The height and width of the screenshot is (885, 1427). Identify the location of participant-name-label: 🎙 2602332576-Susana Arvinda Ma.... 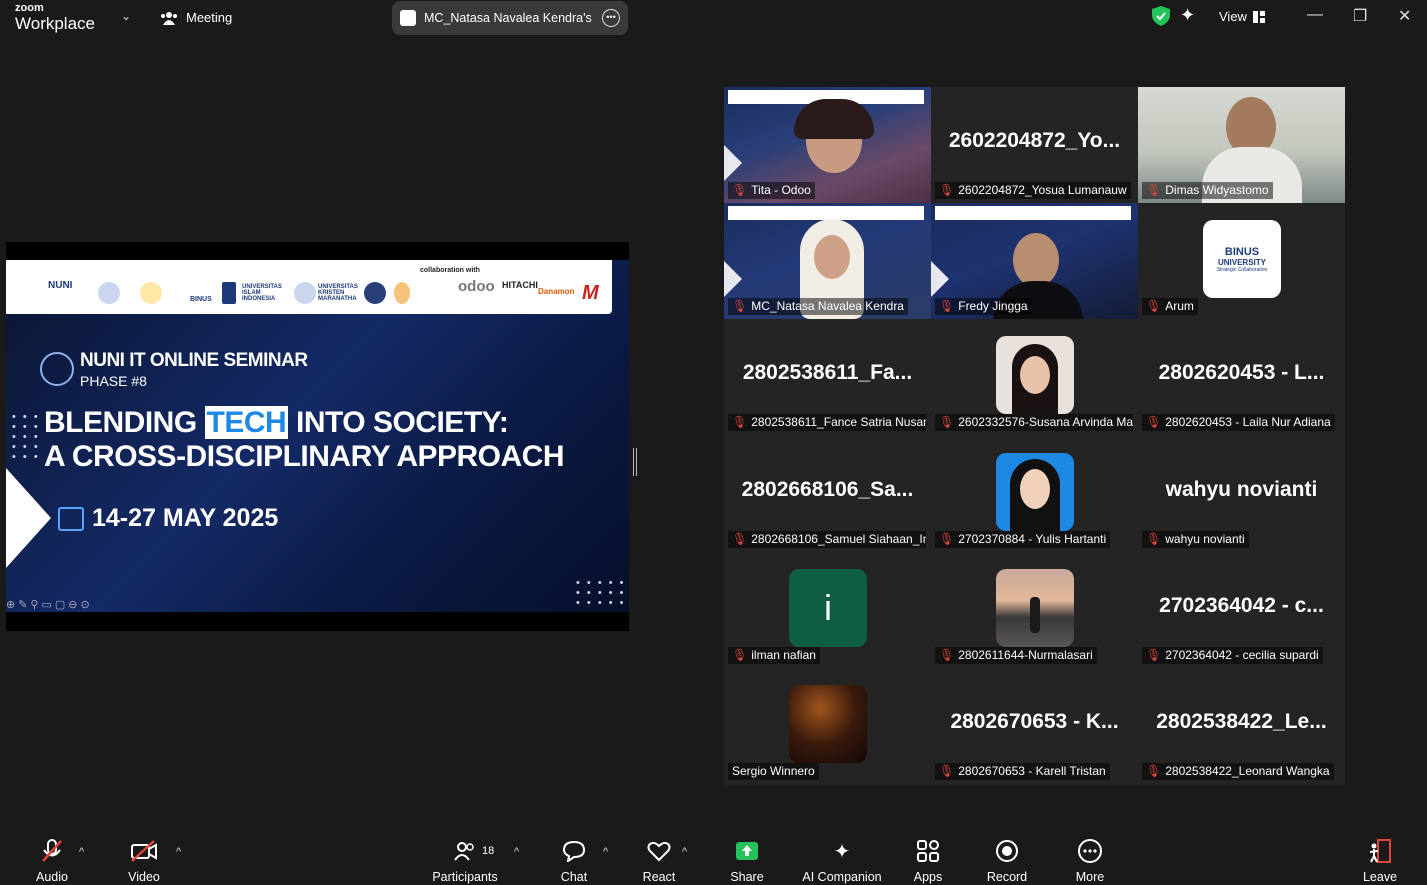
(1034, 422).